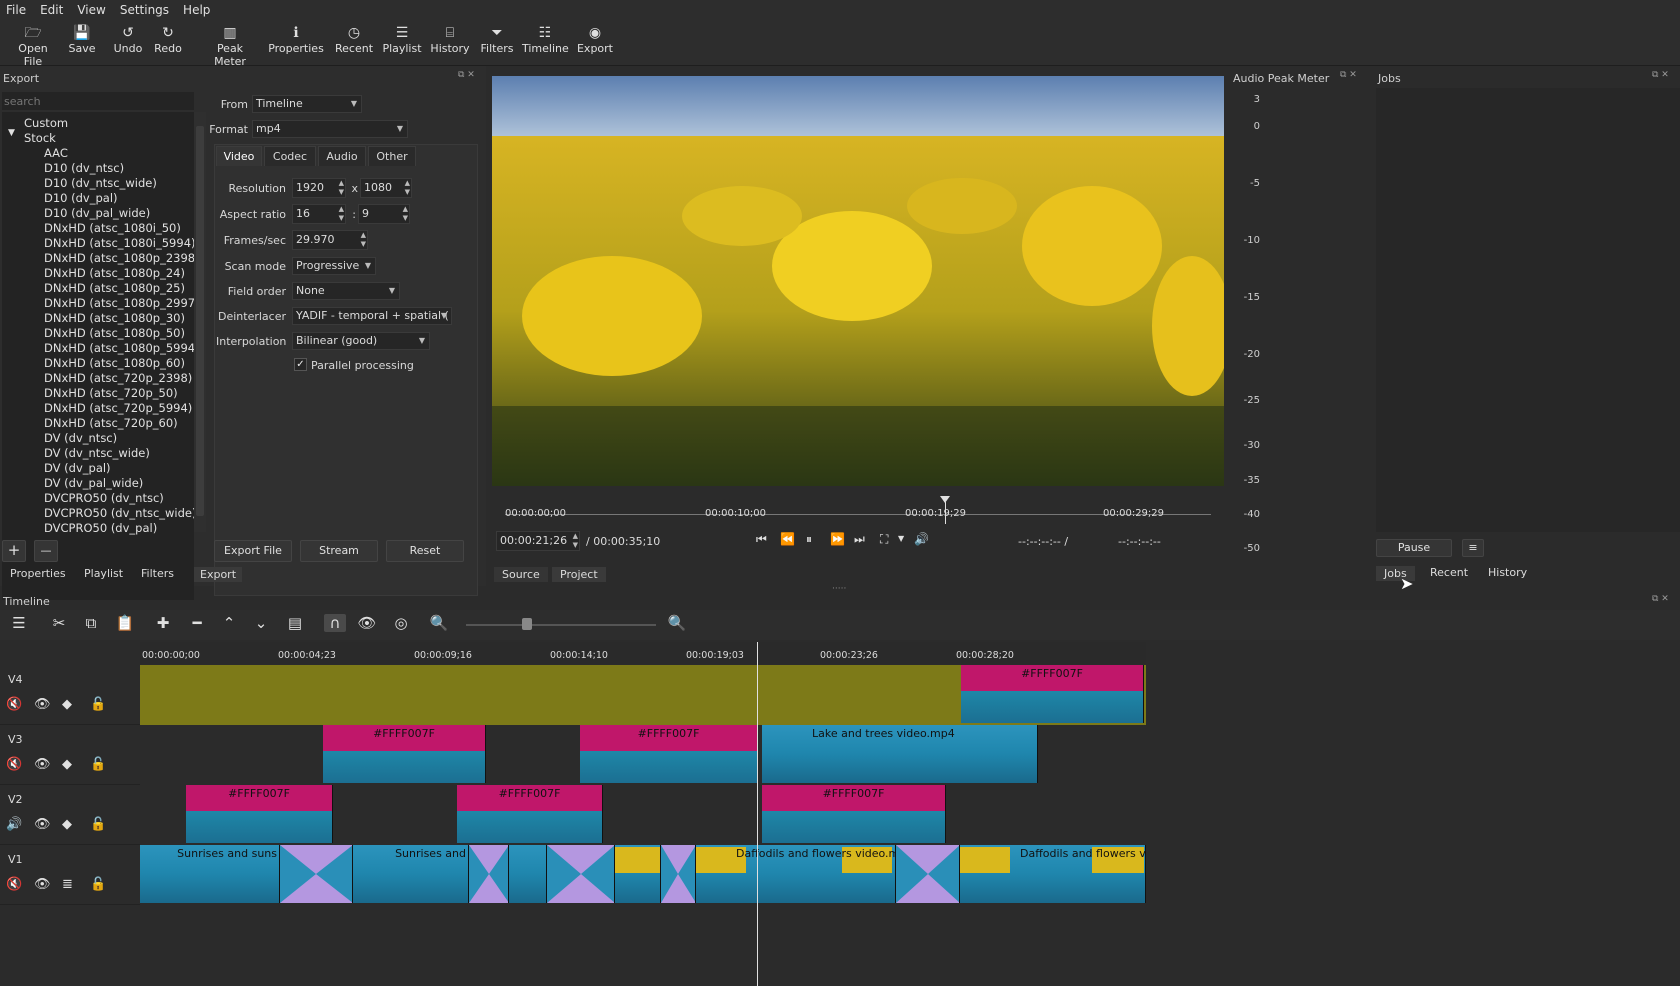  I want to click on tab-project: Project, so click(579, 574).